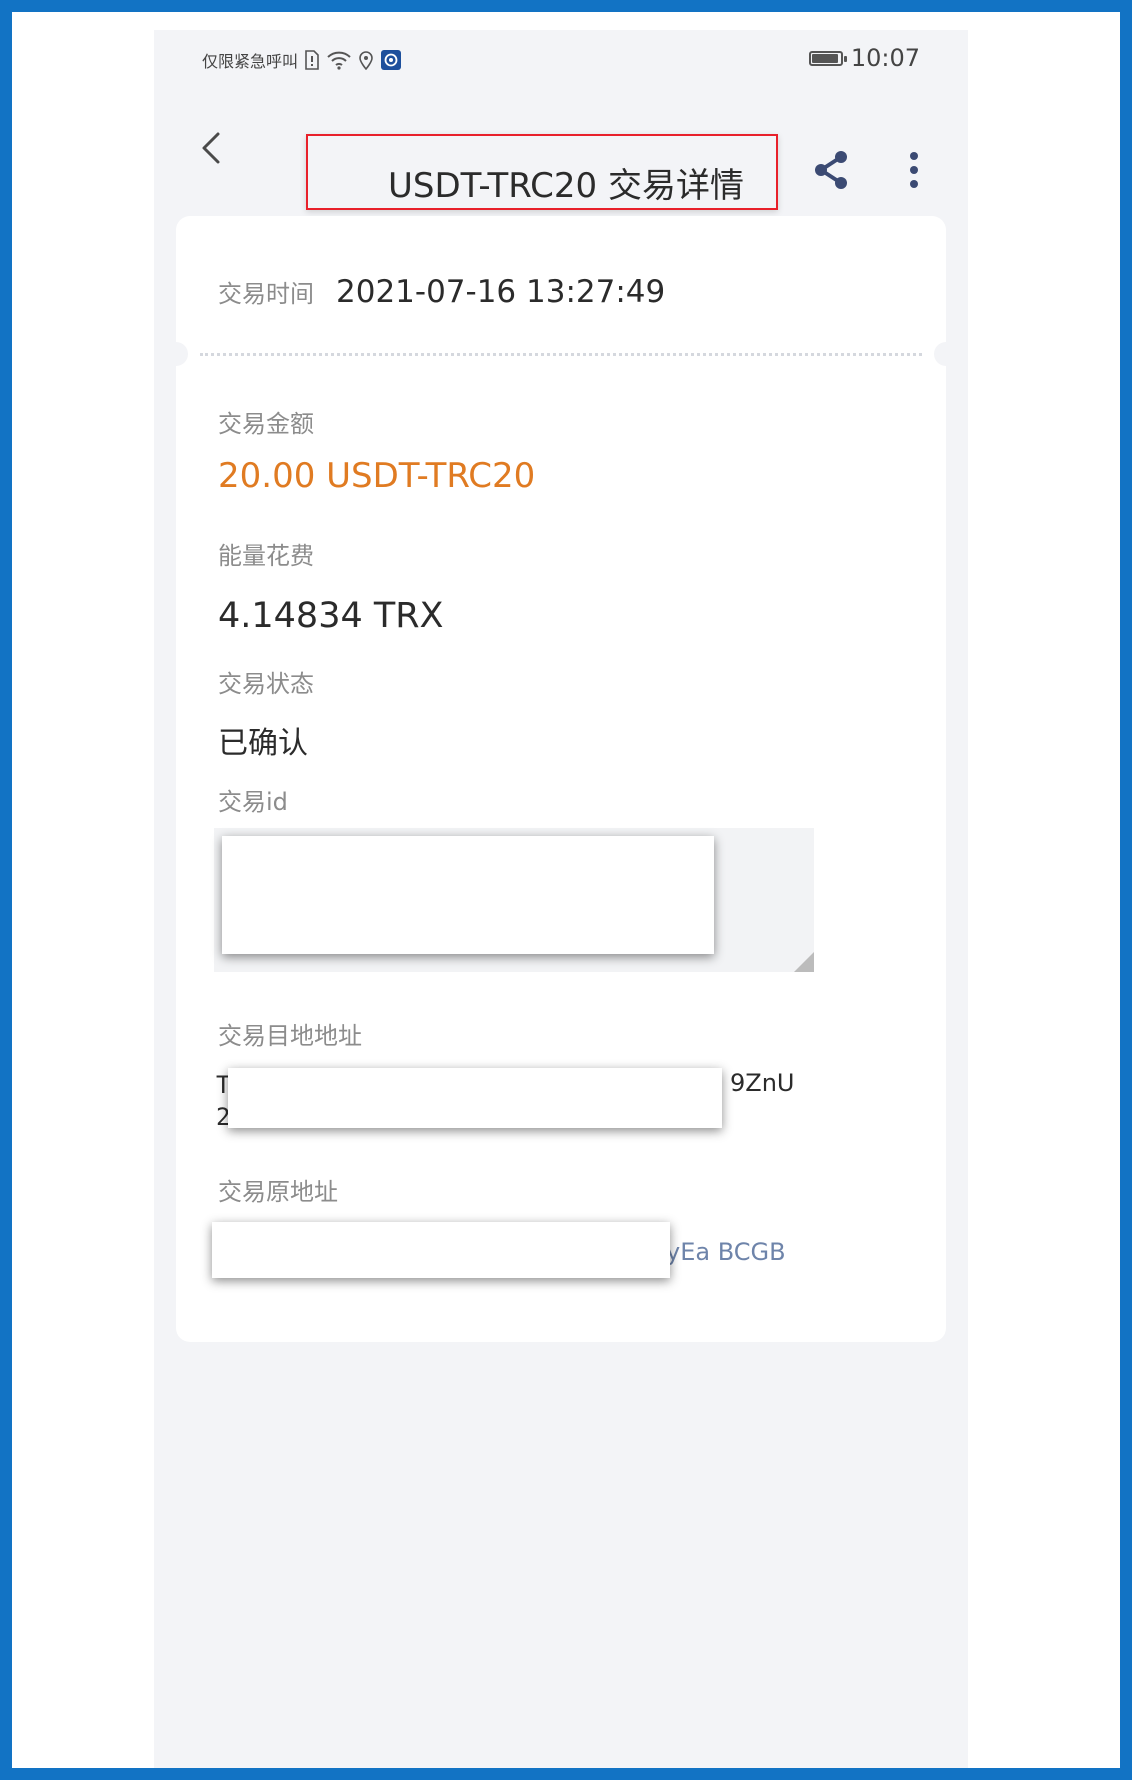  What do you see at coordinates (366, 60) in the screenshot?
I see `location-icon` at bounding box center [366, 60].